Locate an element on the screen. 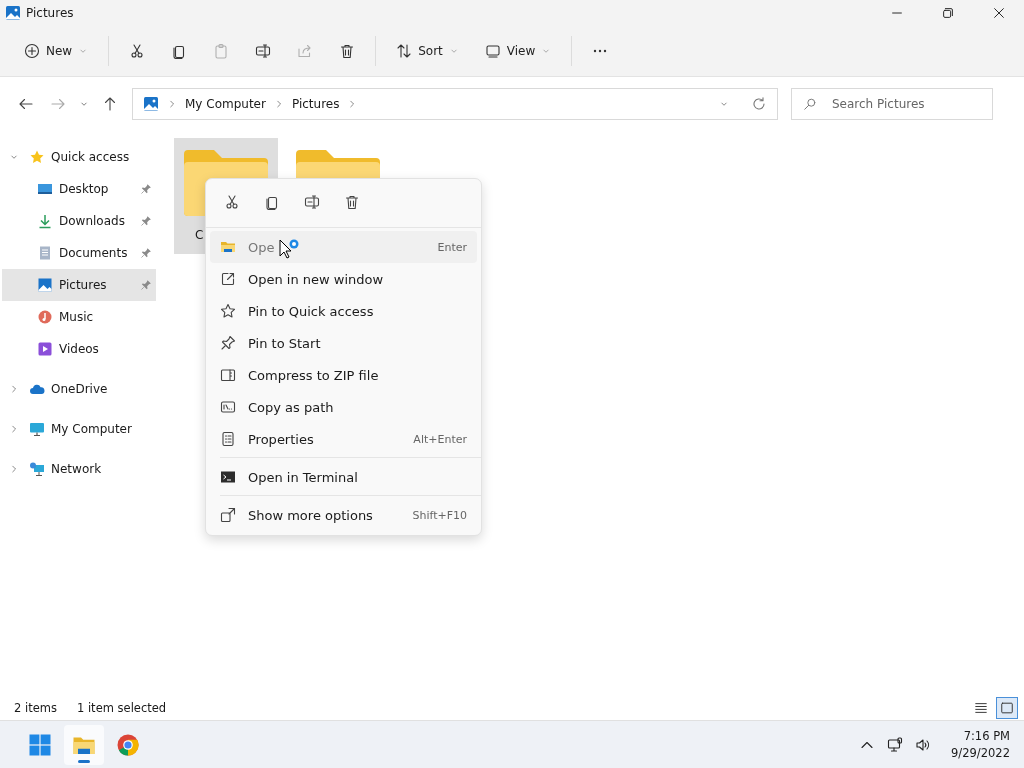 The width and height of the screenshot is (1024, 768). shortcut-label: Shift+F10 is located at coordinates (439, 515).